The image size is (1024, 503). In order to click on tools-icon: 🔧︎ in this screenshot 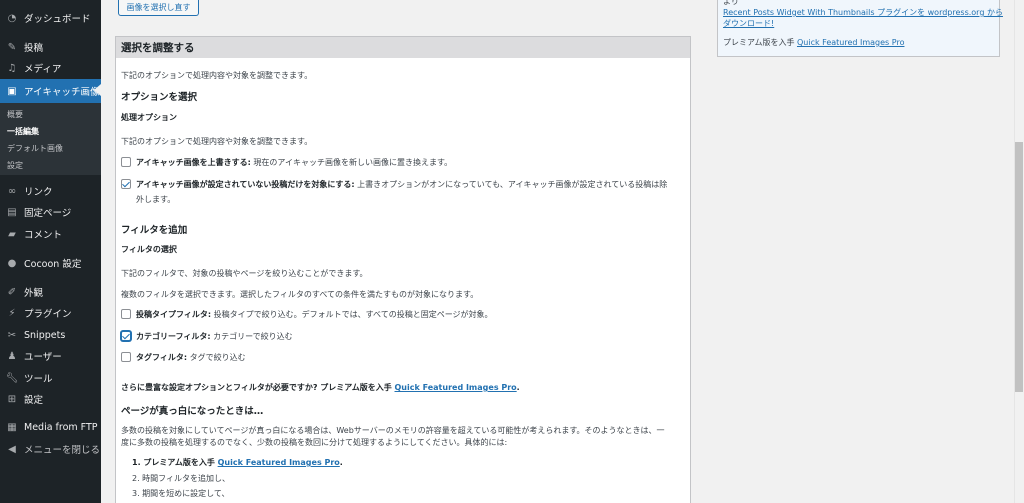, I will do `click(12, 378)`.